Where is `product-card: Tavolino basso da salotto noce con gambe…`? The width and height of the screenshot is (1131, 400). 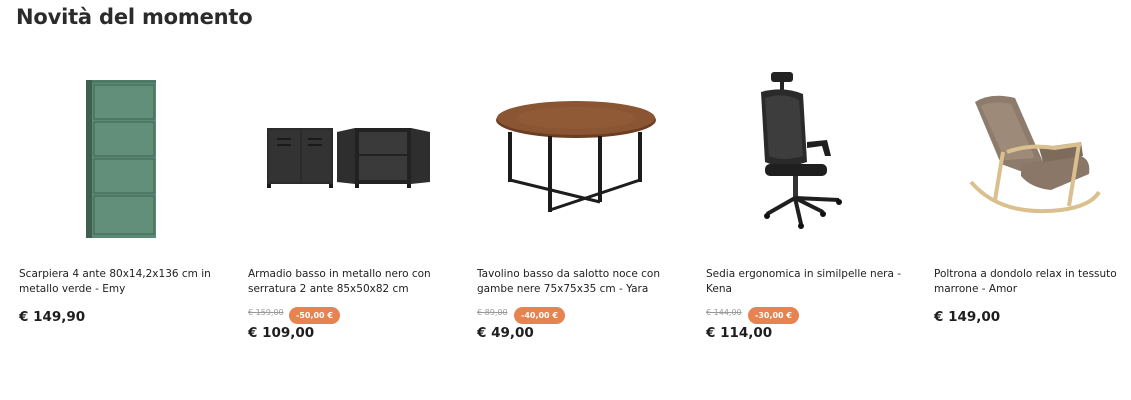
product-card: Tavolino basso da salotto noce con gambe… is located at coordinates (579, 202).